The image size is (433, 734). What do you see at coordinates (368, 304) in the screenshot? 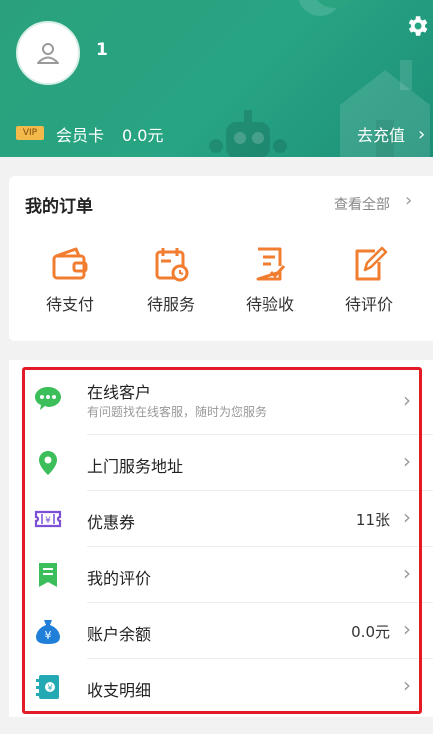
I see `order-label: 待评价` at bounding box center [368, 304].